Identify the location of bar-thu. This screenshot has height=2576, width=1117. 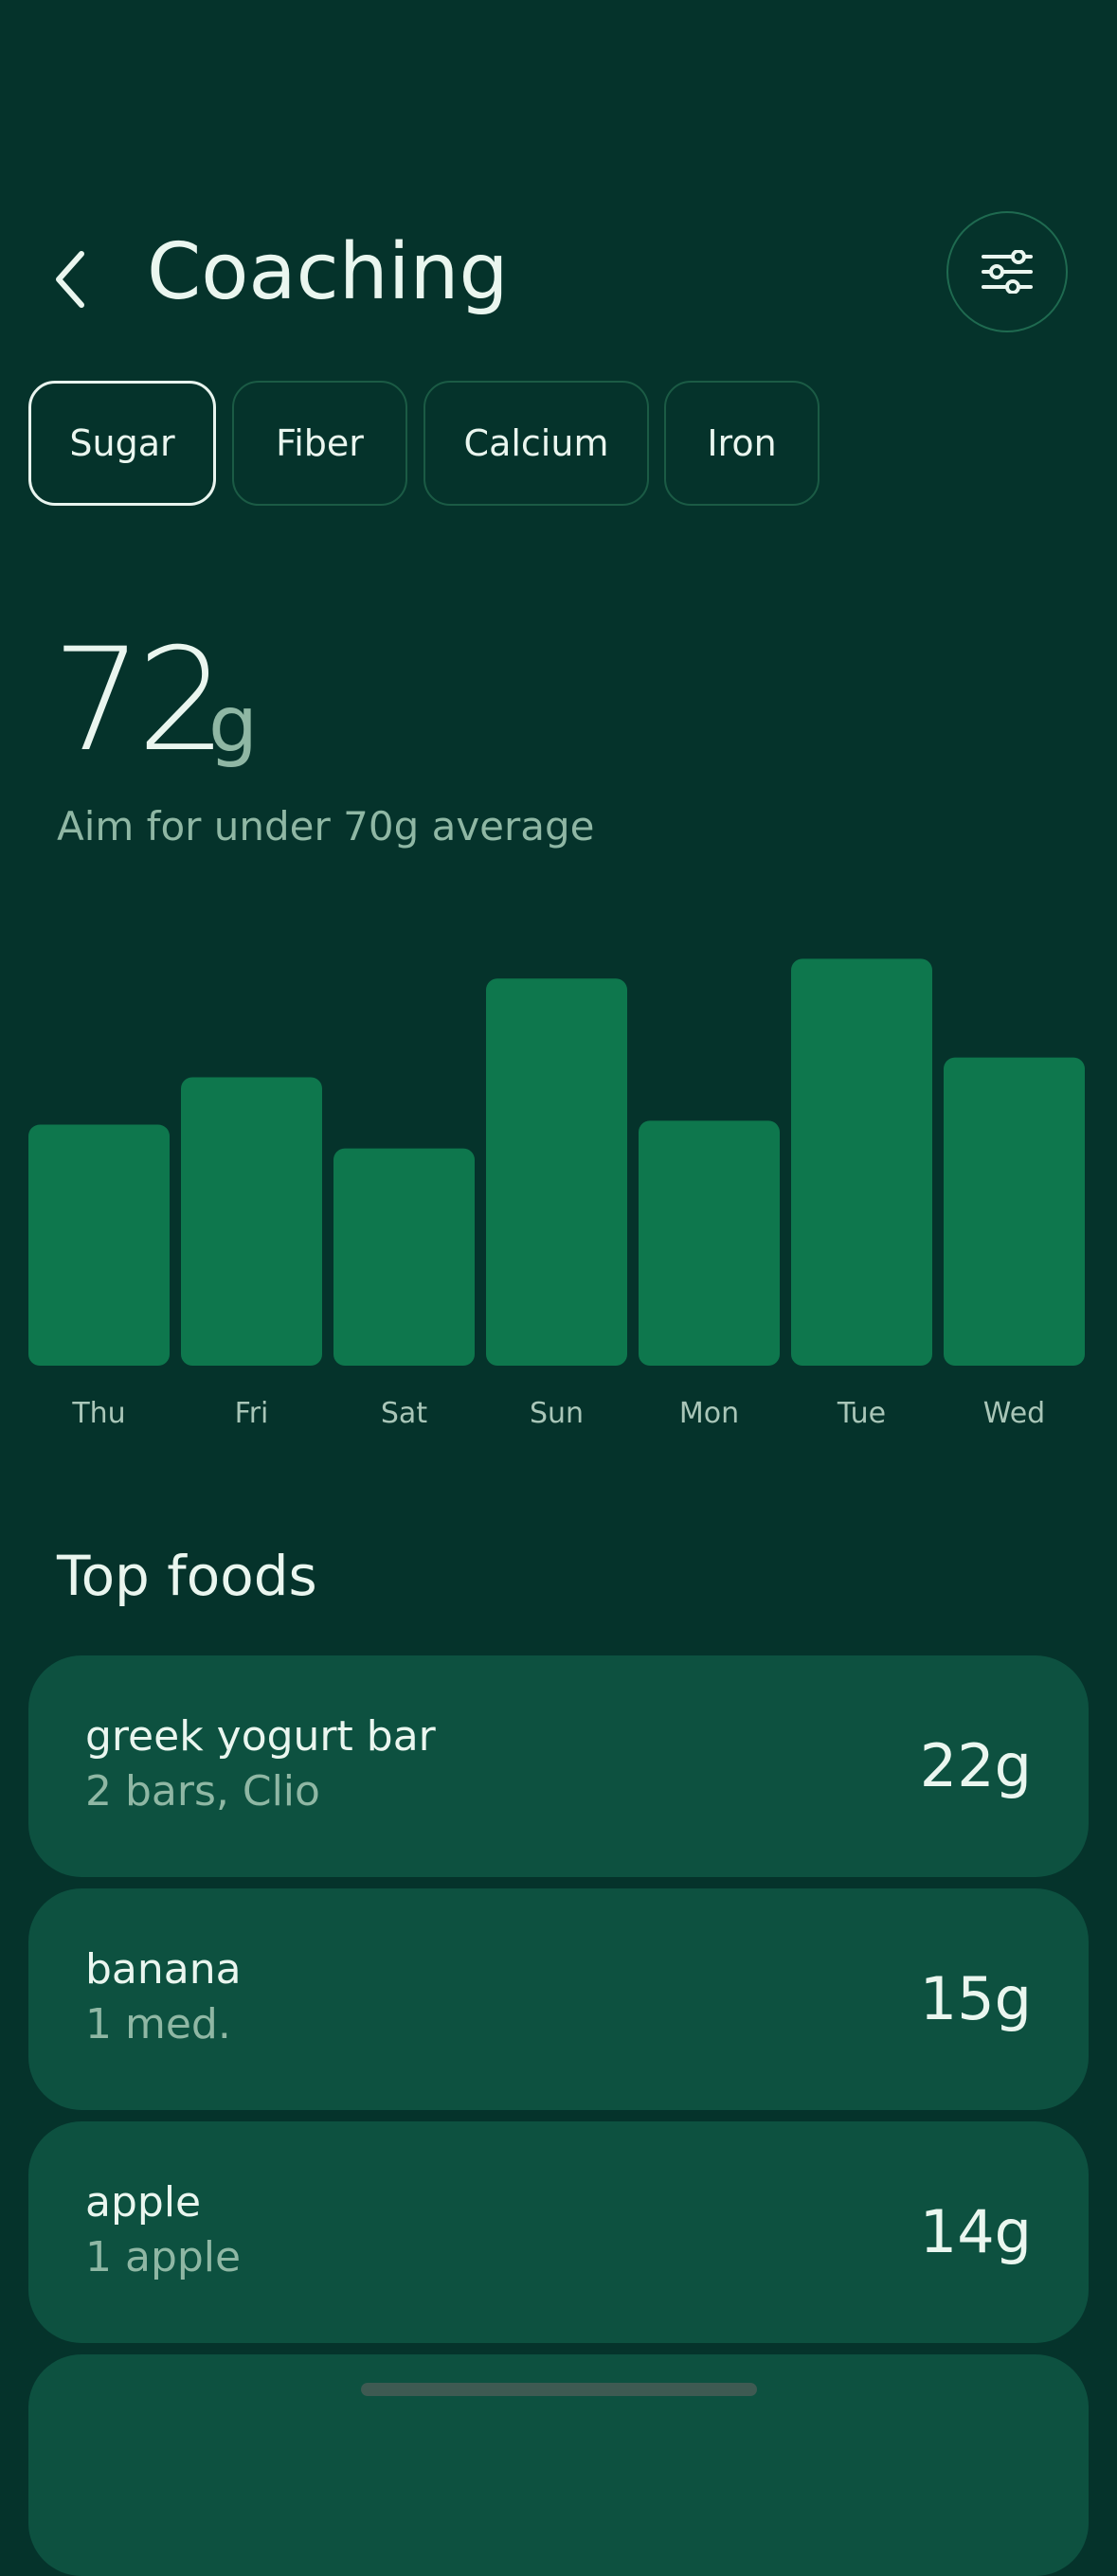
(99, 1245).